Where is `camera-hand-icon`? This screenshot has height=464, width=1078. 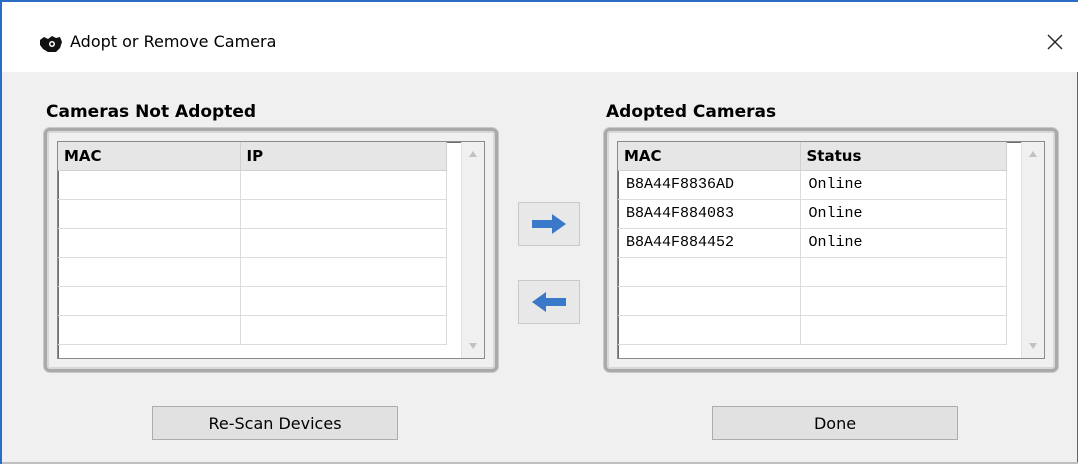
camera-hand-icon is located at coordinates (51, 44).